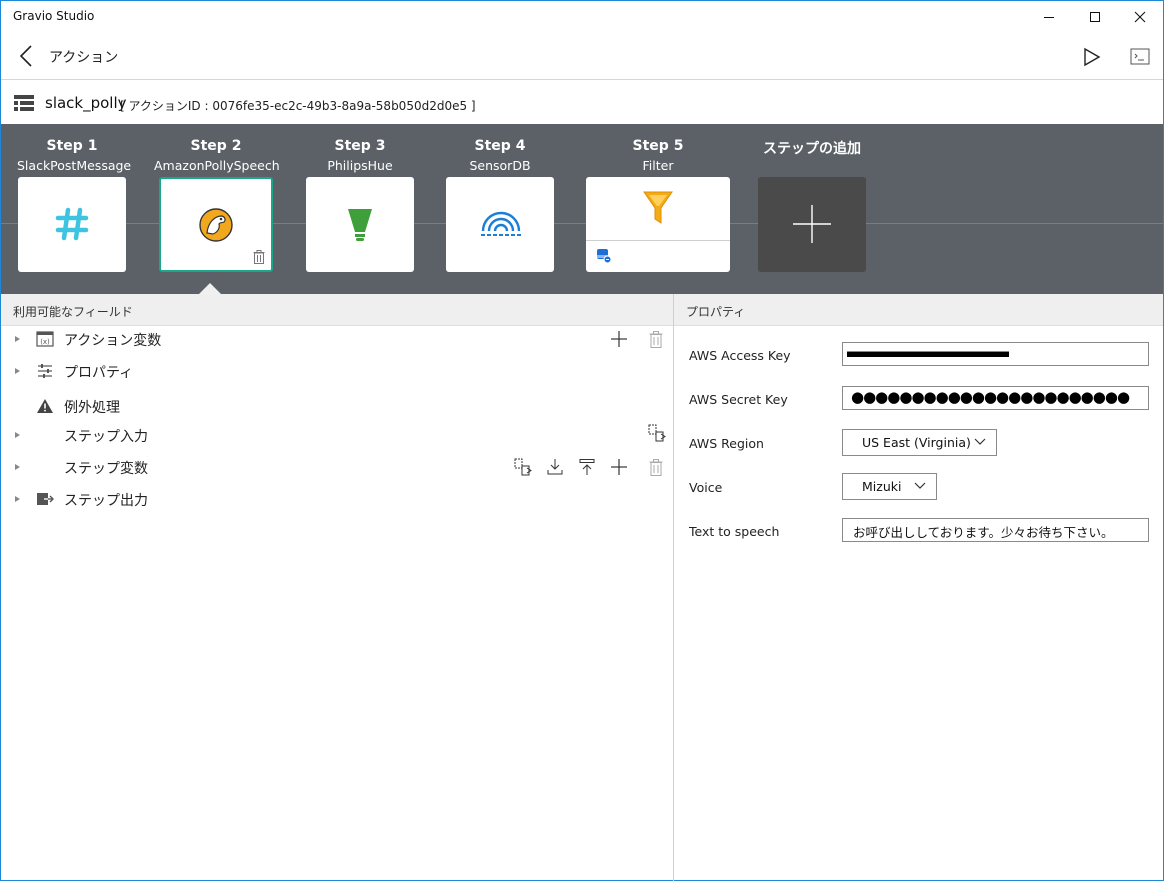 Image resolution: width=1164 pixels, height=881 pixels. Describe the element at coordinates (45, 342) in the screenshot. I see `svg-text: (x)` at that location.